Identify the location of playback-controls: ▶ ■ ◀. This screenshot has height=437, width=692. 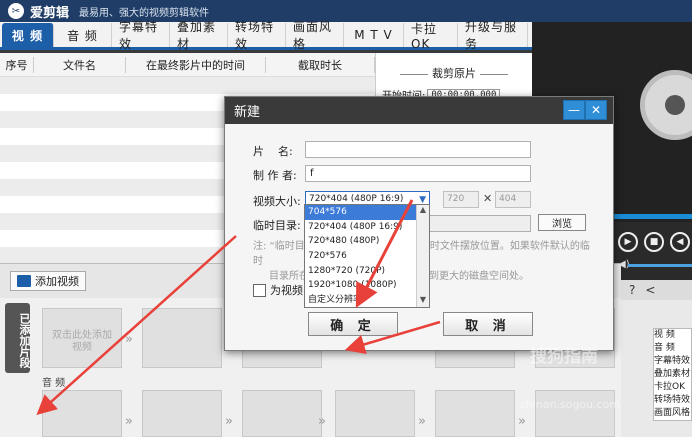
(652, 251).